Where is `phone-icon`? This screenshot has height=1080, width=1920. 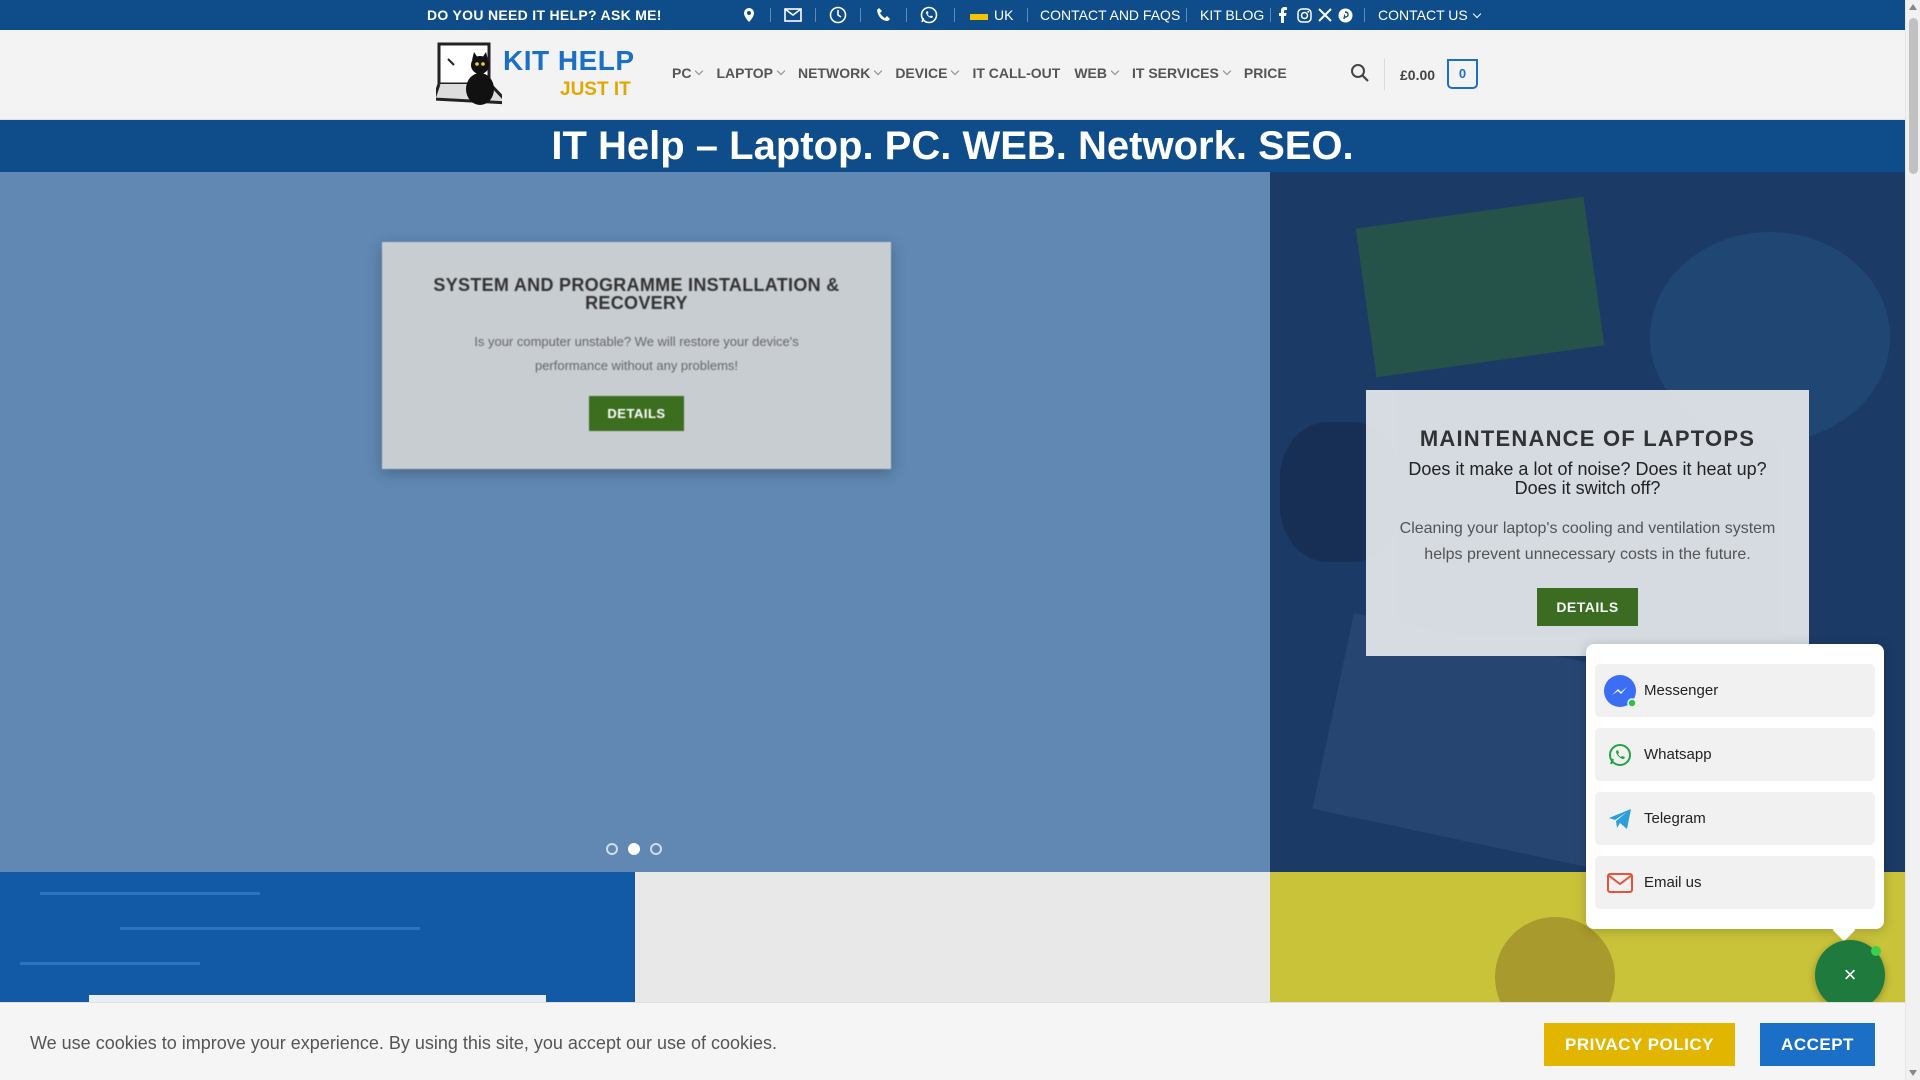 phone-icon is located at coordinates (884, 15).